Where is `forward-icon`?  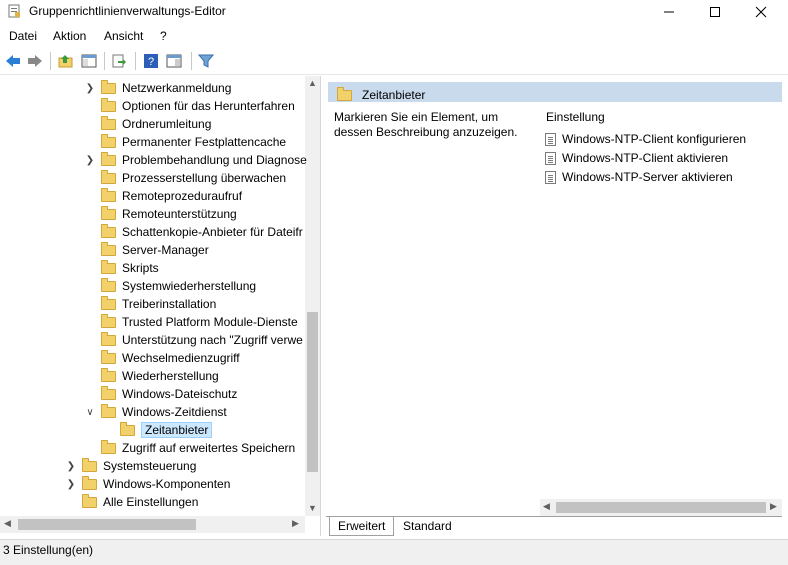 forward-icon is located at coordinates (35, 61).